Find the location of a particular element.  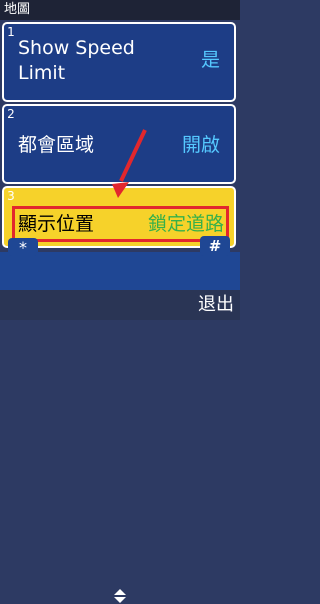

item-number: 1 is located at coordinates (11, 32).